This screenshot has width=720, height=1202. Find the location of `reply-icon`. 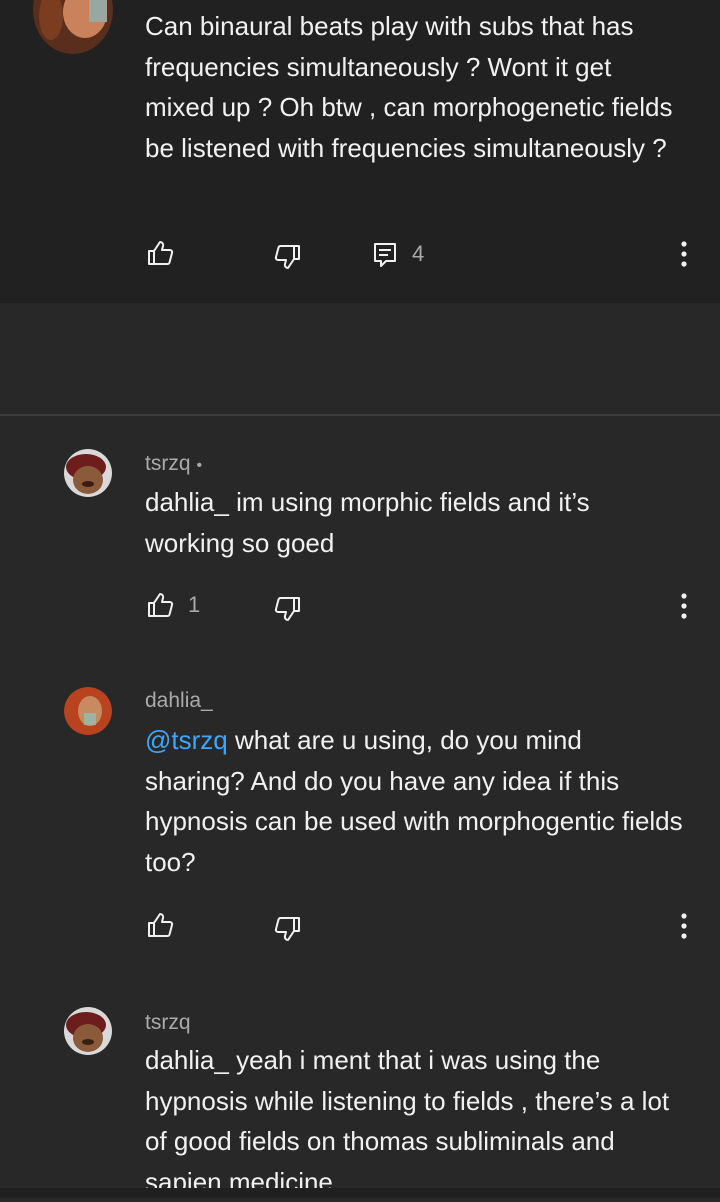

reply-icon is located at coordinates (385, 255).